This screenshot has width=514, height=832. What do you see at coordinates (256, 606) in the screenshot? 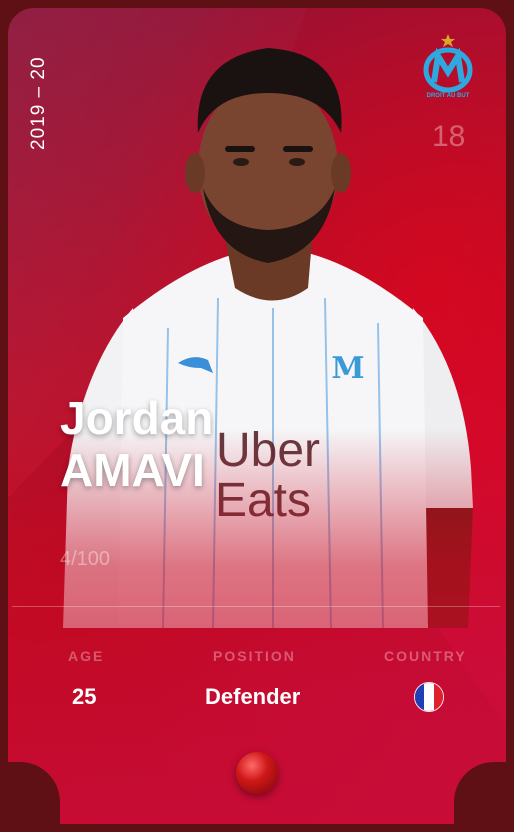
I see `divider` at bounding box center [256, 606].